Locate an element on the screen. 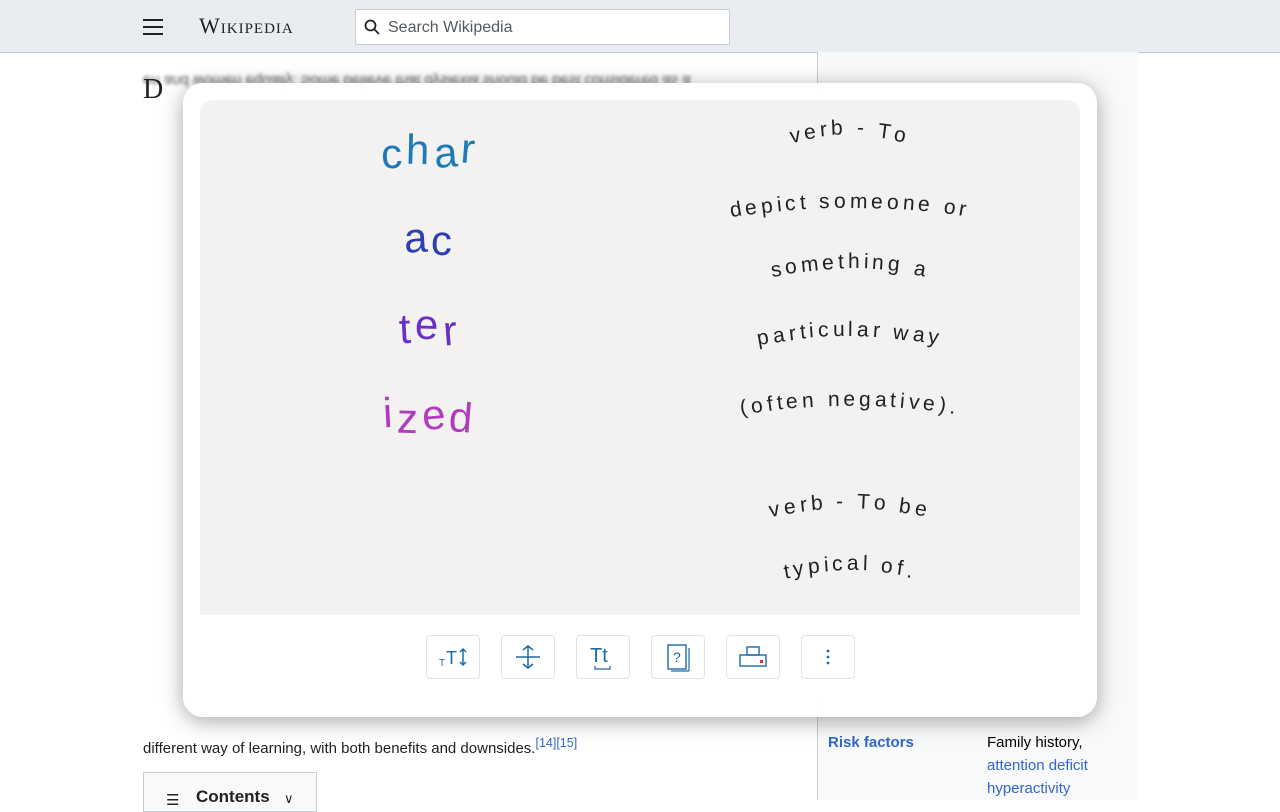 Image resolution: width=1280 pixels, height=812 pixels. reader-toolbar: T T Tt ? is located at coordinates (640, 657).